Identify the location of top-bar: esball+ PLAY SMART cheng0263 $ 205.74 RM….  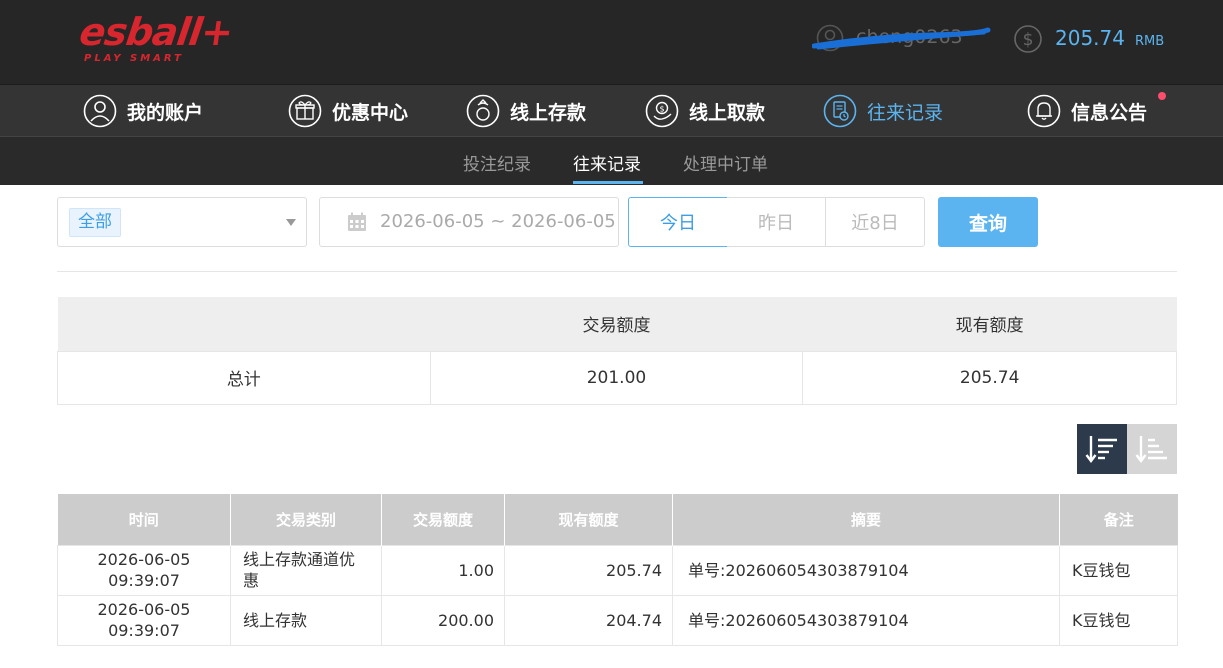
(611, 42).